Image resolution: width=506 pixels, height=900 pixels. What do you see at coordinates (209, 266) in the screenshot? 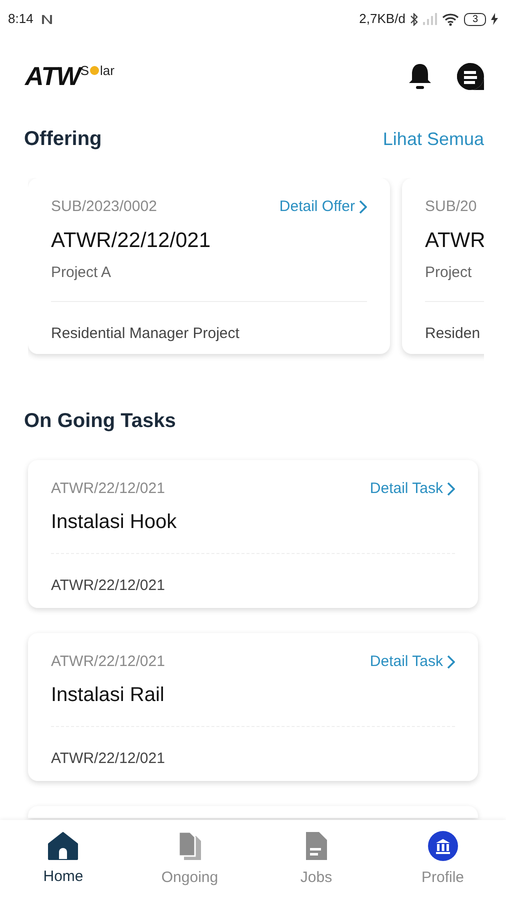
I see `offer-card: SUB/2023/0002 Detail Offer ATWR/22/12/021 Project A Residential Manager Project` at bounding box center [209, 266].